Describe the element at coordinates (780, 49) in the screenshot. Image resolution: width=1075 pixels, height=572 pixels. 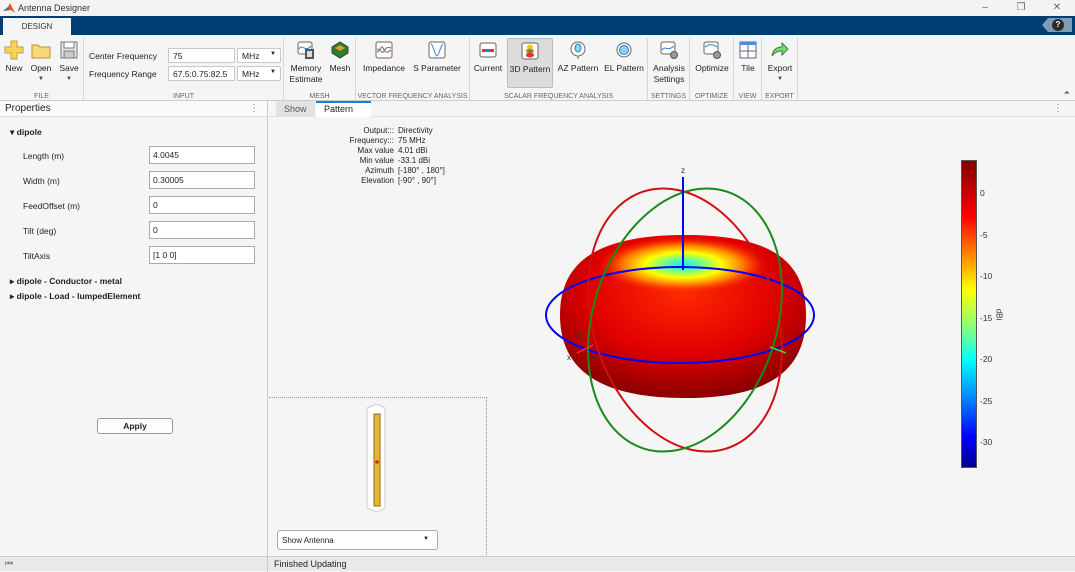
I see `export-arrow-icon` at that location.